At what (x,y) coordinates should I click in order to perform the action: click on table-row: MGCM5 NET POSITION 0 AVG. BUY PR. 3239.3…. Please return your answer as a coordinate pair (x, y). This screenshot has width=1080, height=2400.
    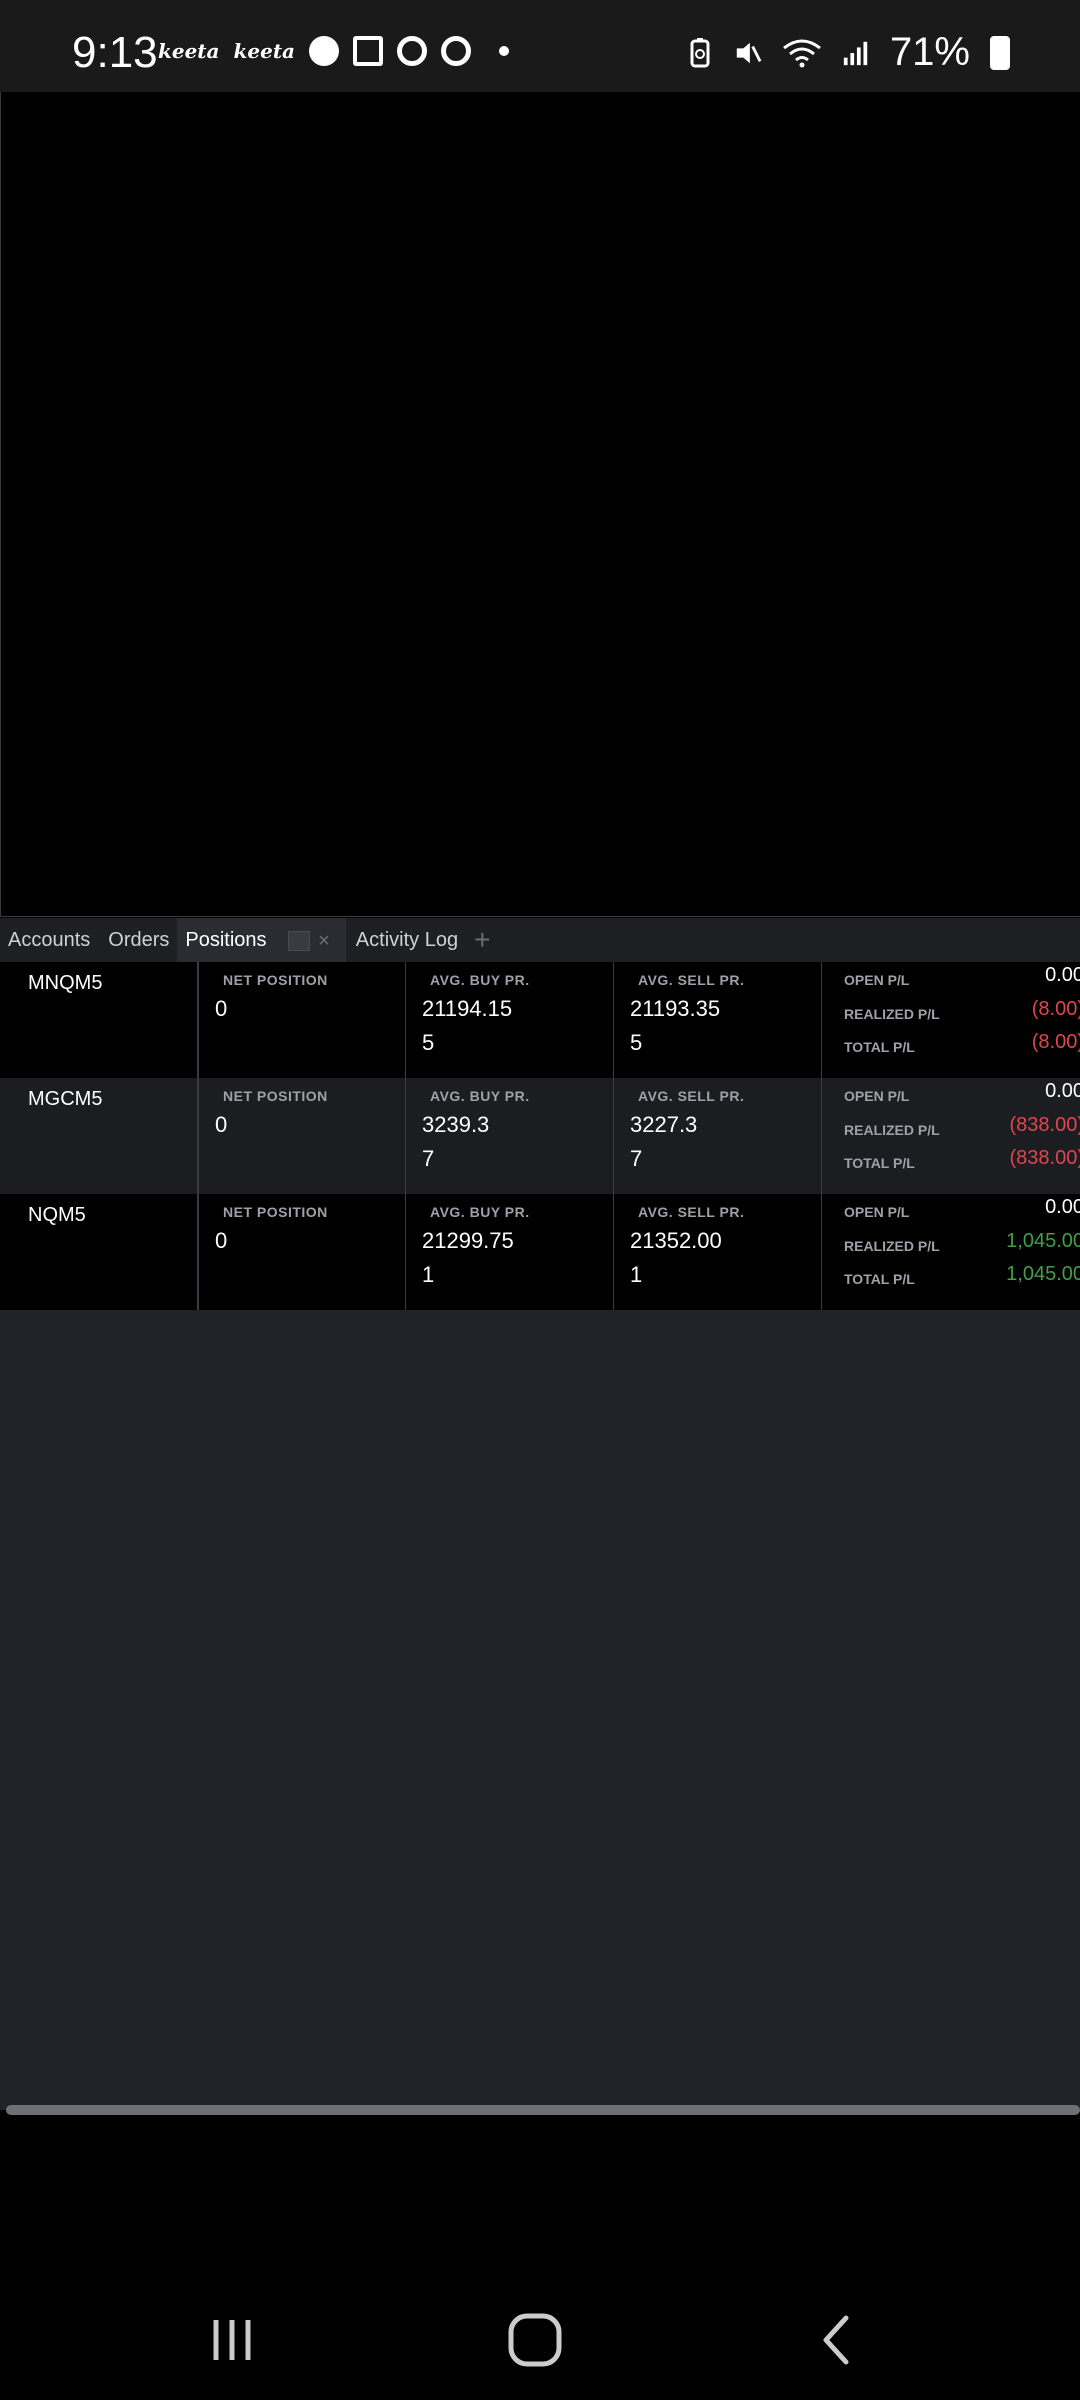
    Looking at the image, I should click on (540, 1136).